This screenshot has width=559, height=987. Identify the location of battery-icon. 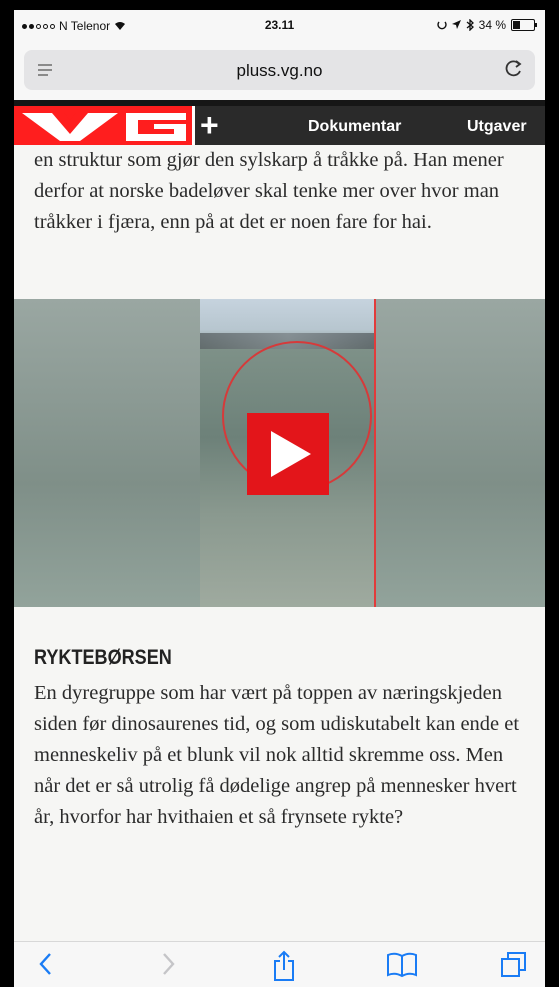
(524, 25).